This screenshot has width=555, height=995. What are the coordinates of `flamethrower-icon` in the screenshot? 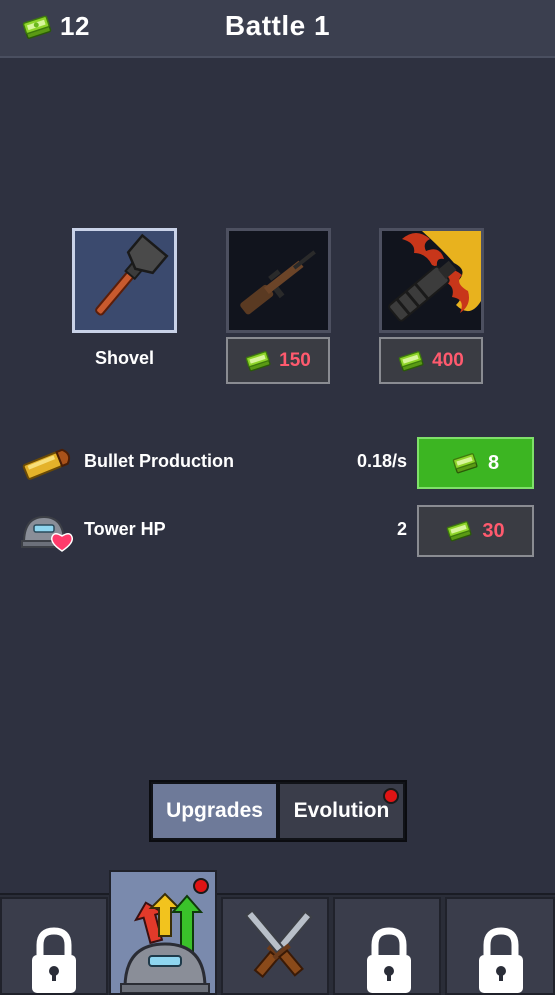 It's located at (431, 280).